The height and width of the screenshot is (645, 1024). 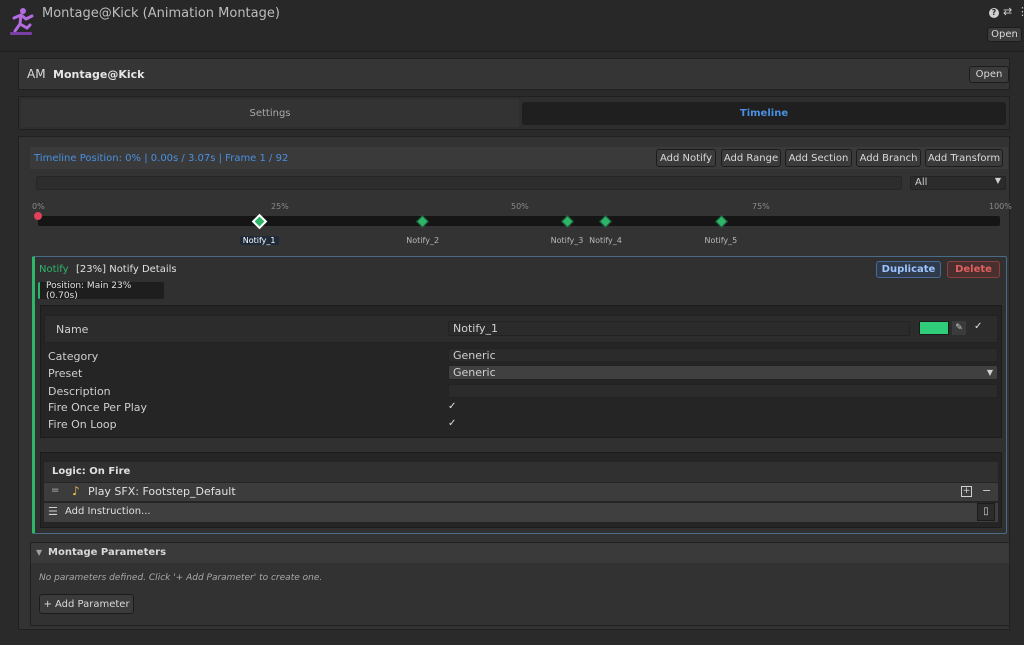 I want to click on sliders-icon: ⇄, so click(x=1007, y=11).